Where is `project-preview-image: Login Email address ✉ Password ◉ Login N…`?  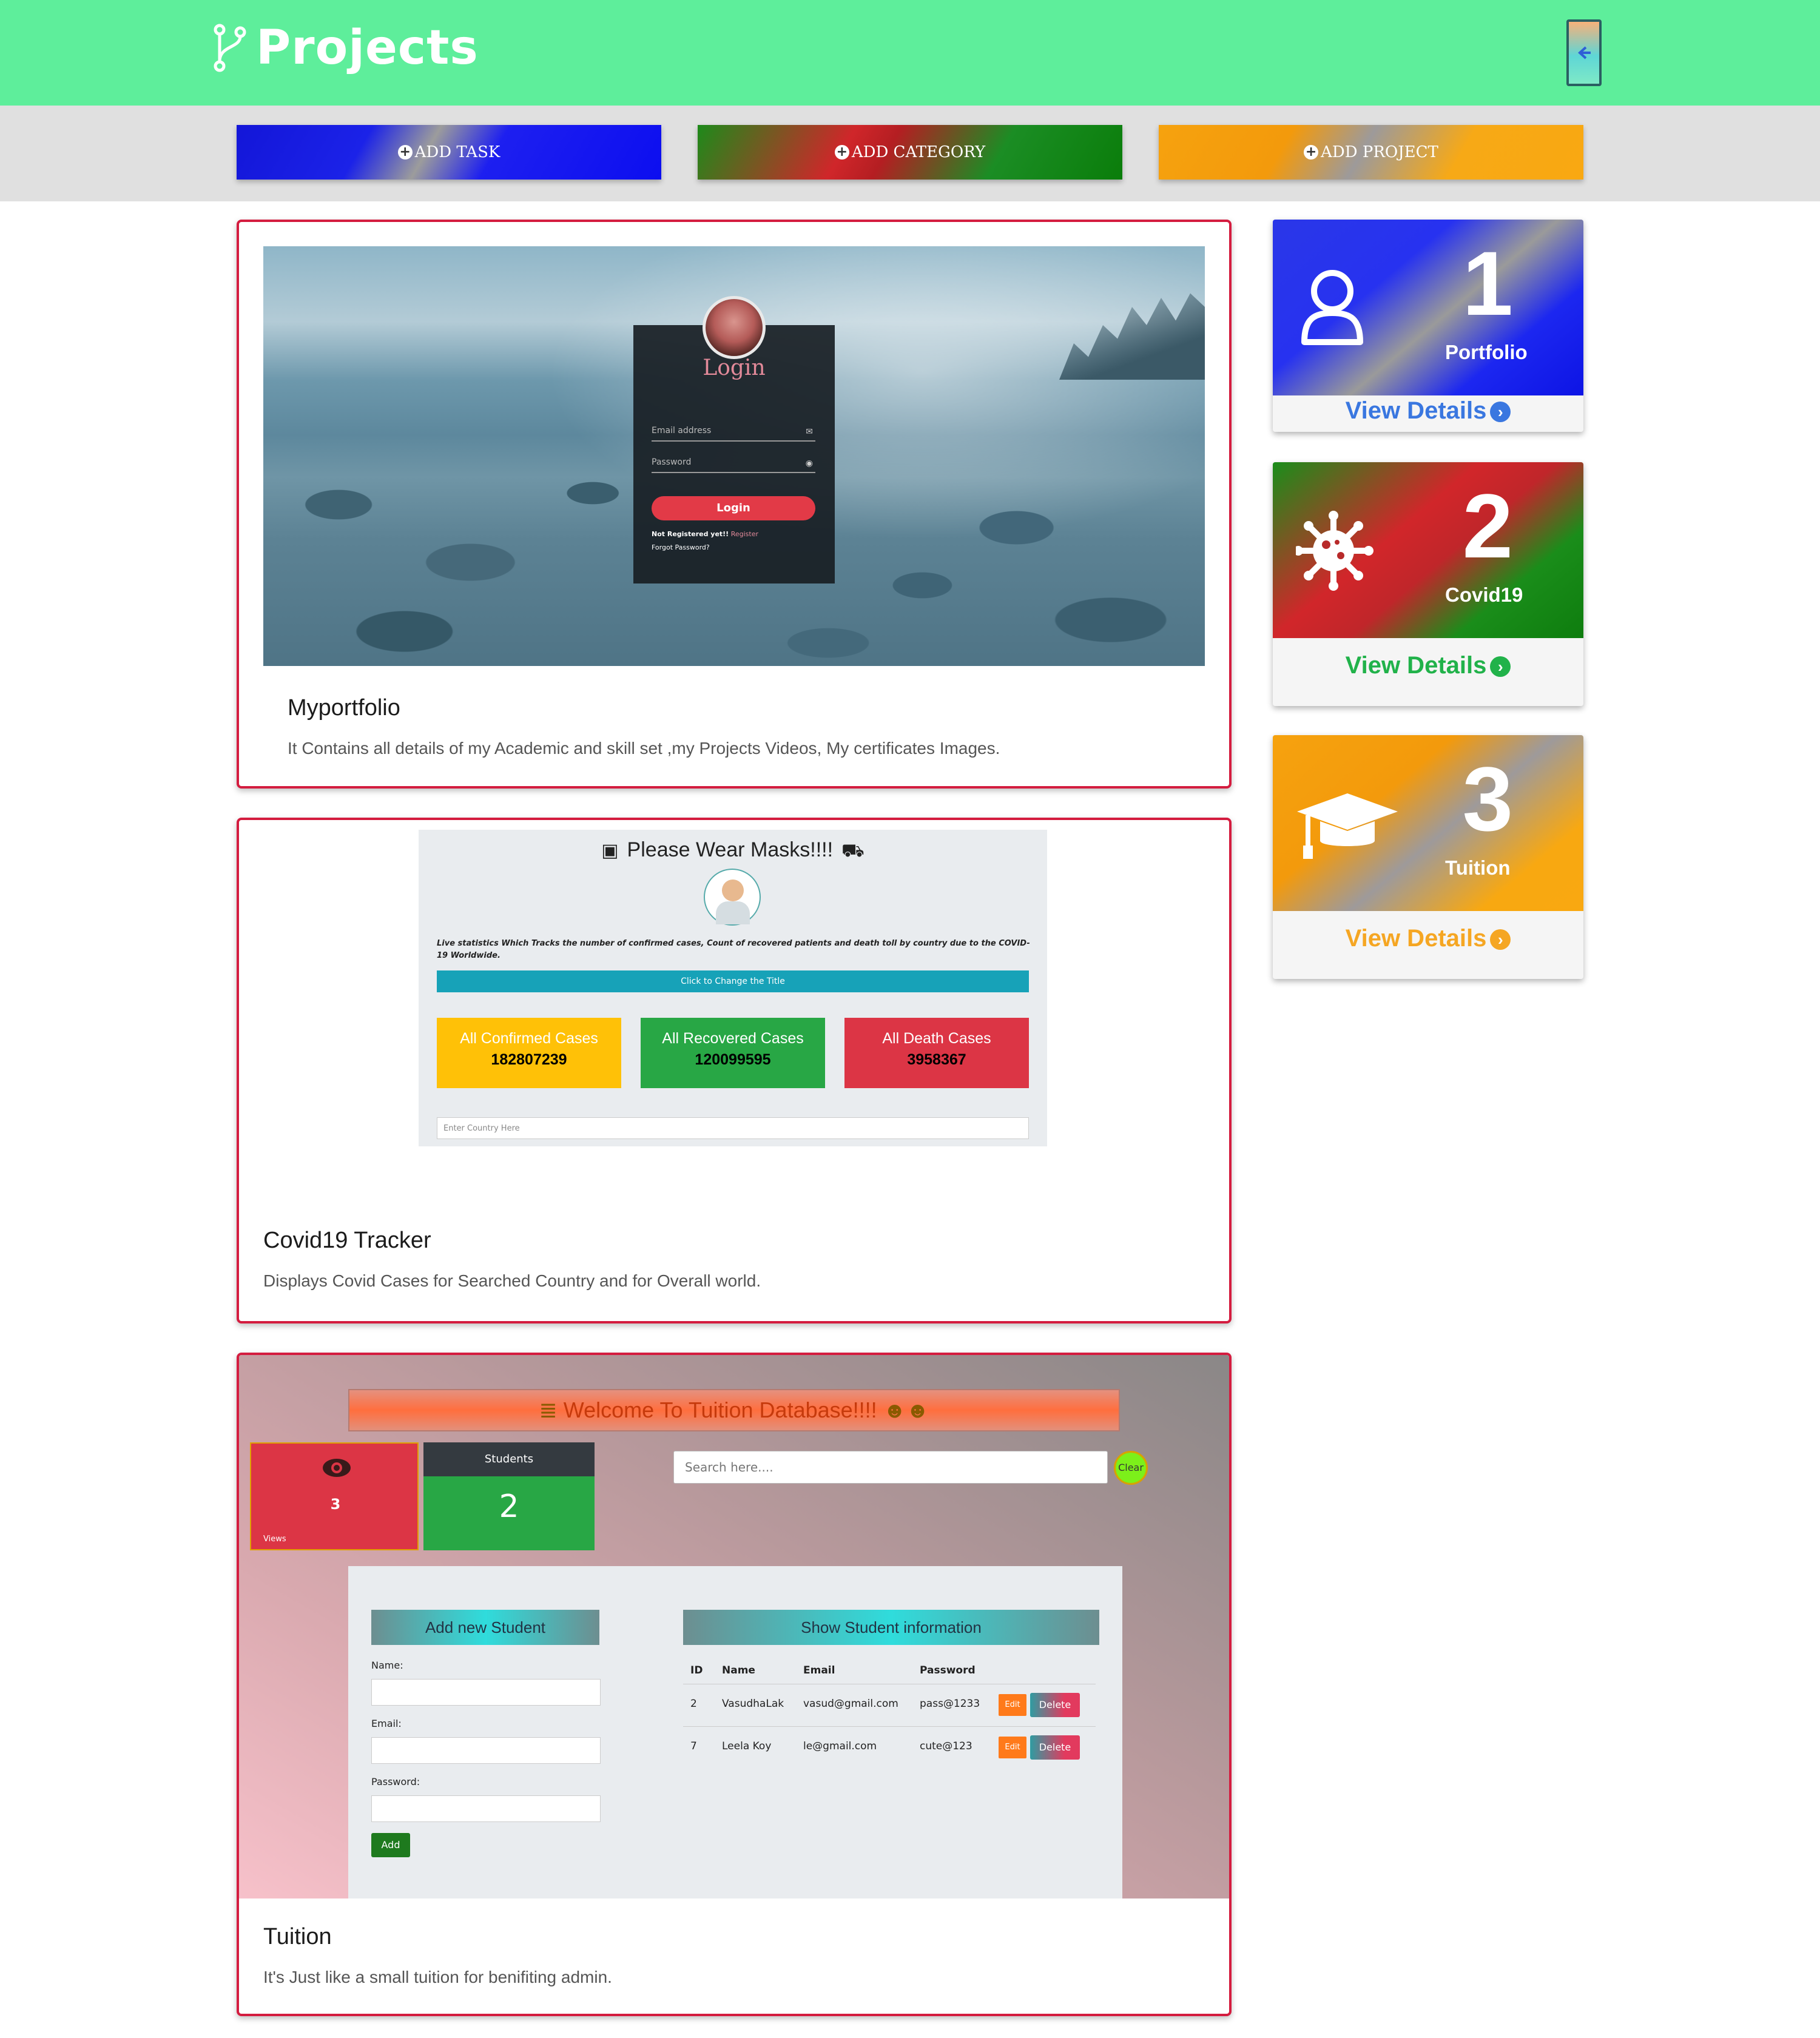 project-preview-image: Login Email address ✉ Password ◉ Login N… is located at coordinates (734, 456).